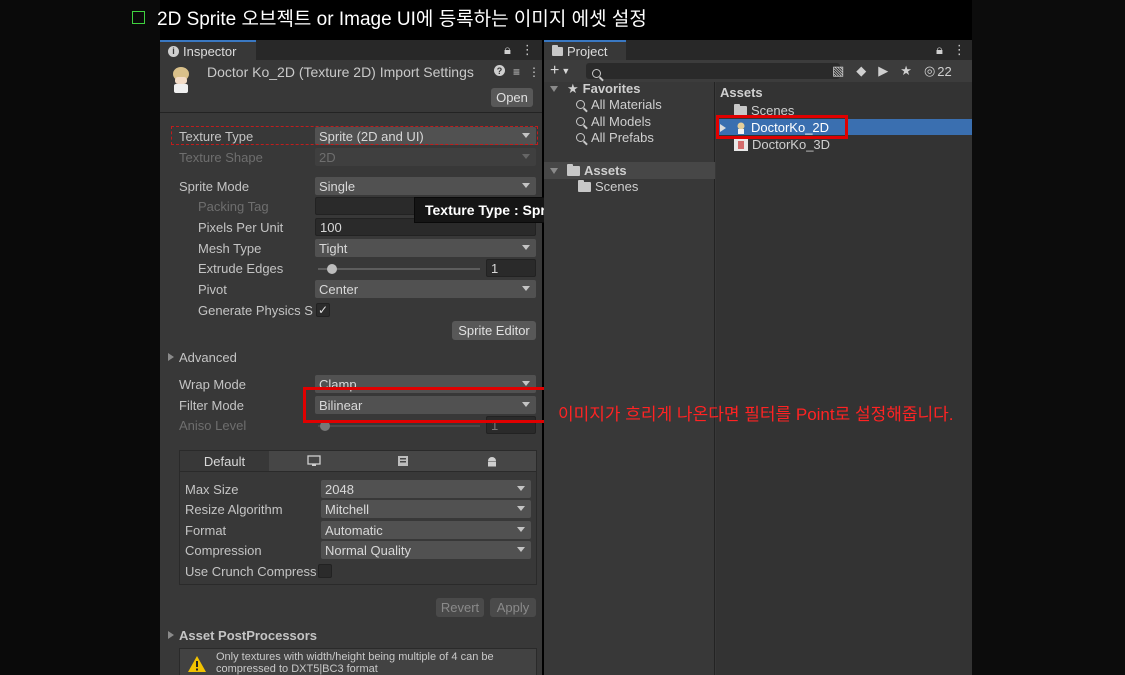  Describe the element at coordinates (929, 70) in the screenshot. I see `eye-slash-icon: ◎` at that location.